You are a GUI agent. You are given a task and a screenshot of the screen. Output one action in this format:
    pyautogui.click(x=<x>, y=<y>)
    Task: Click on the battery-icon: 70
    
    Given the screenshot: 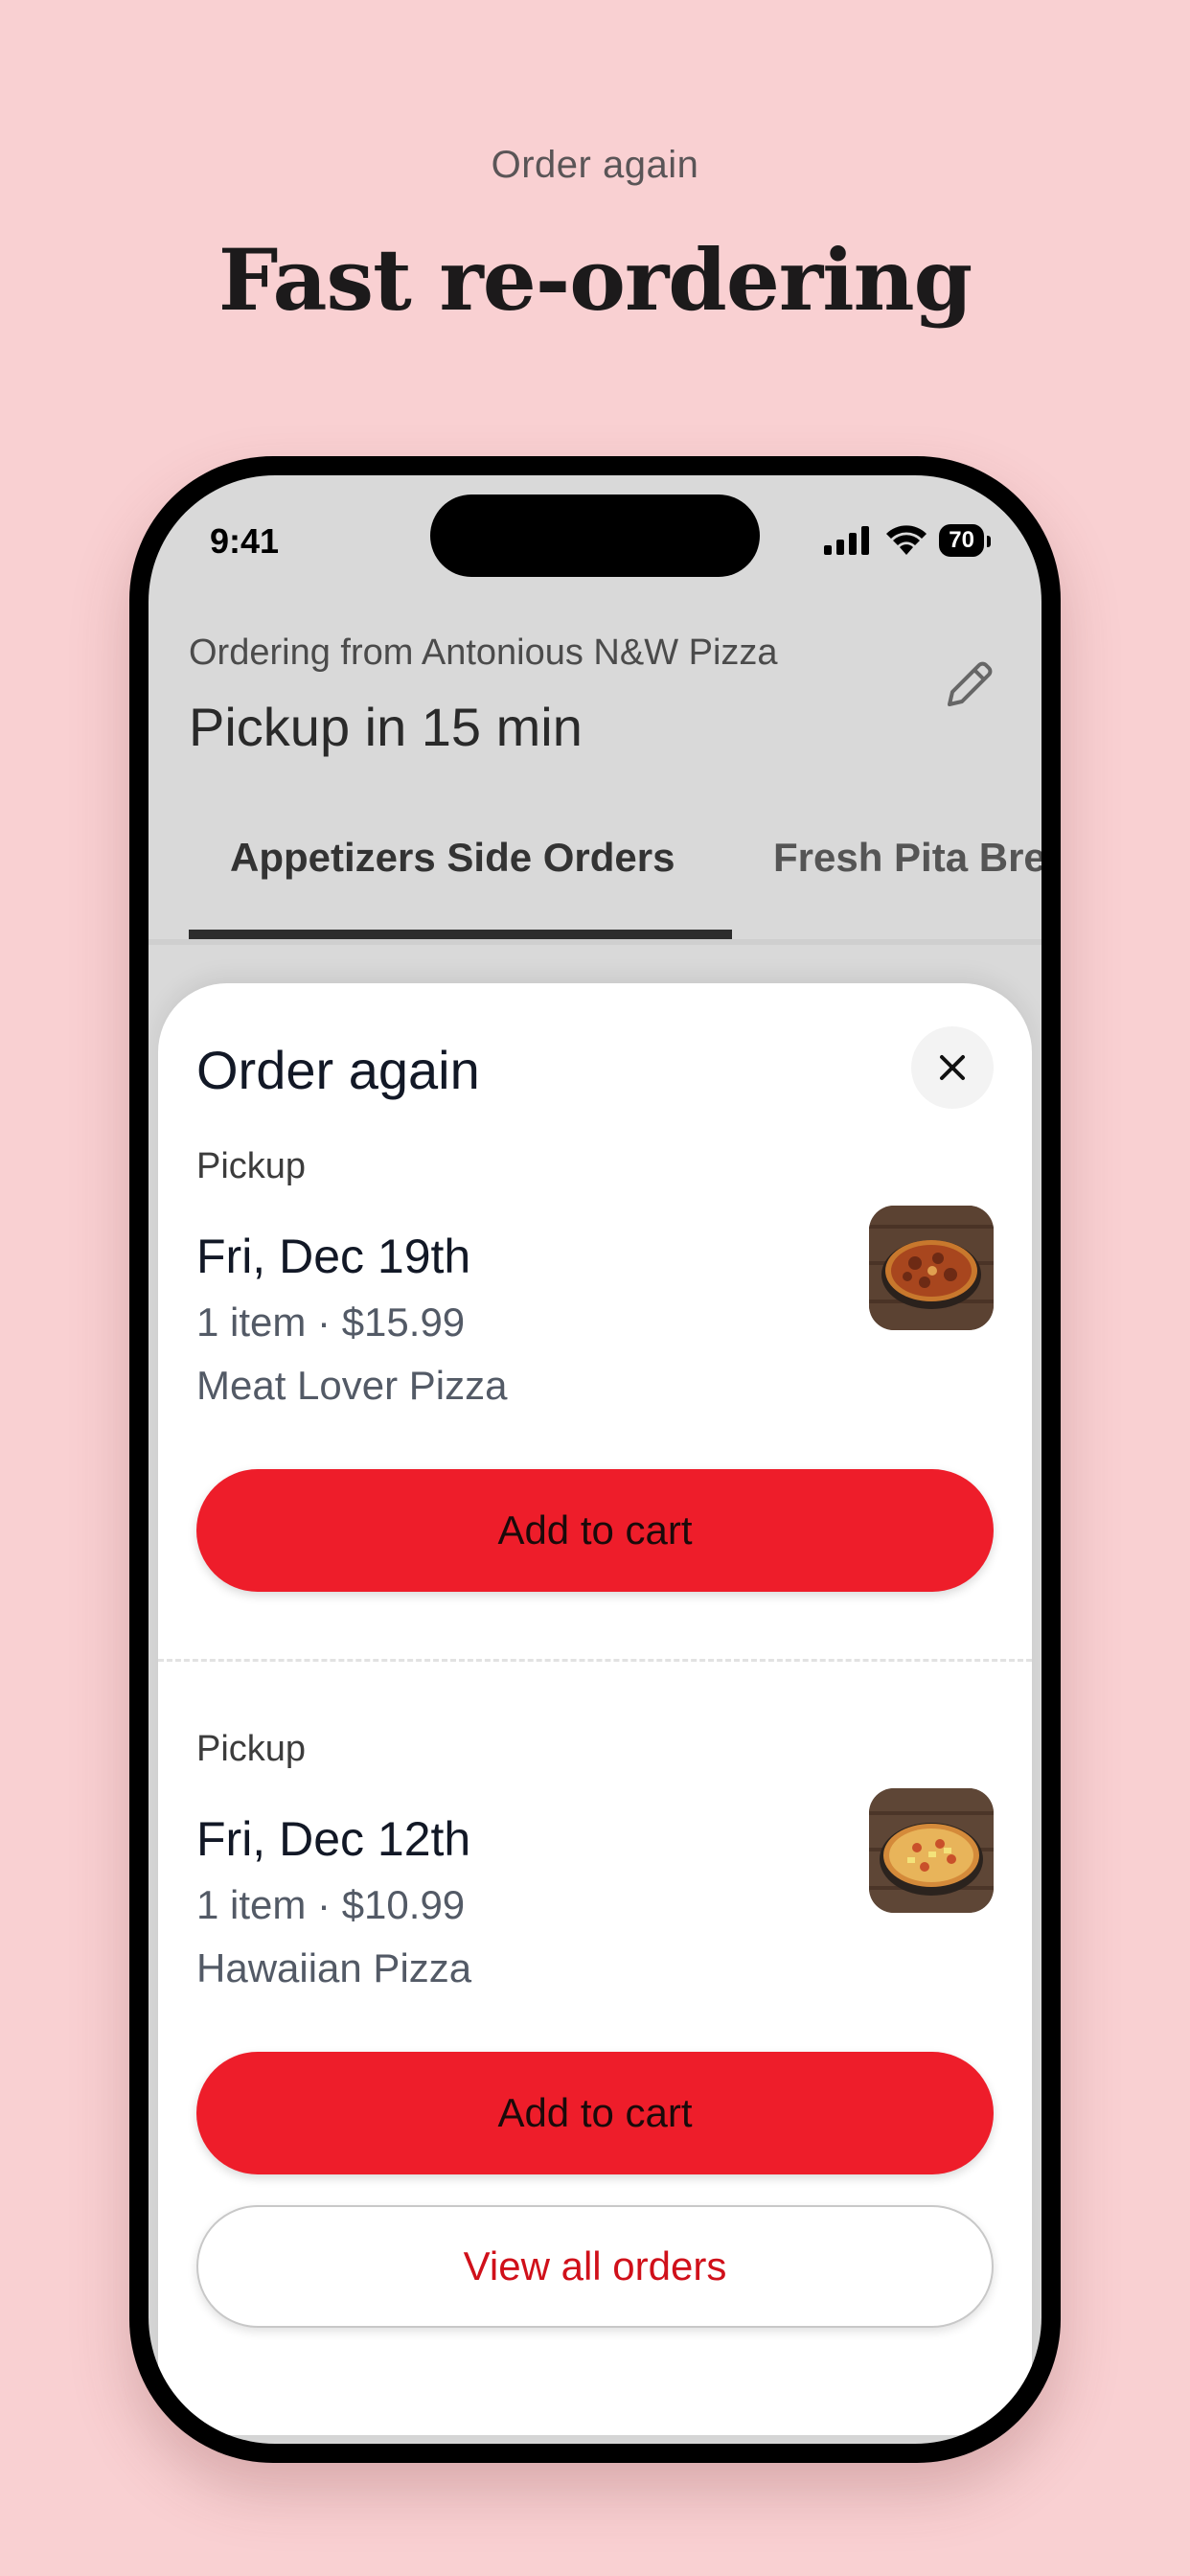 What is the action you would take?
    pyautogui.click(x=965, y=540)
    